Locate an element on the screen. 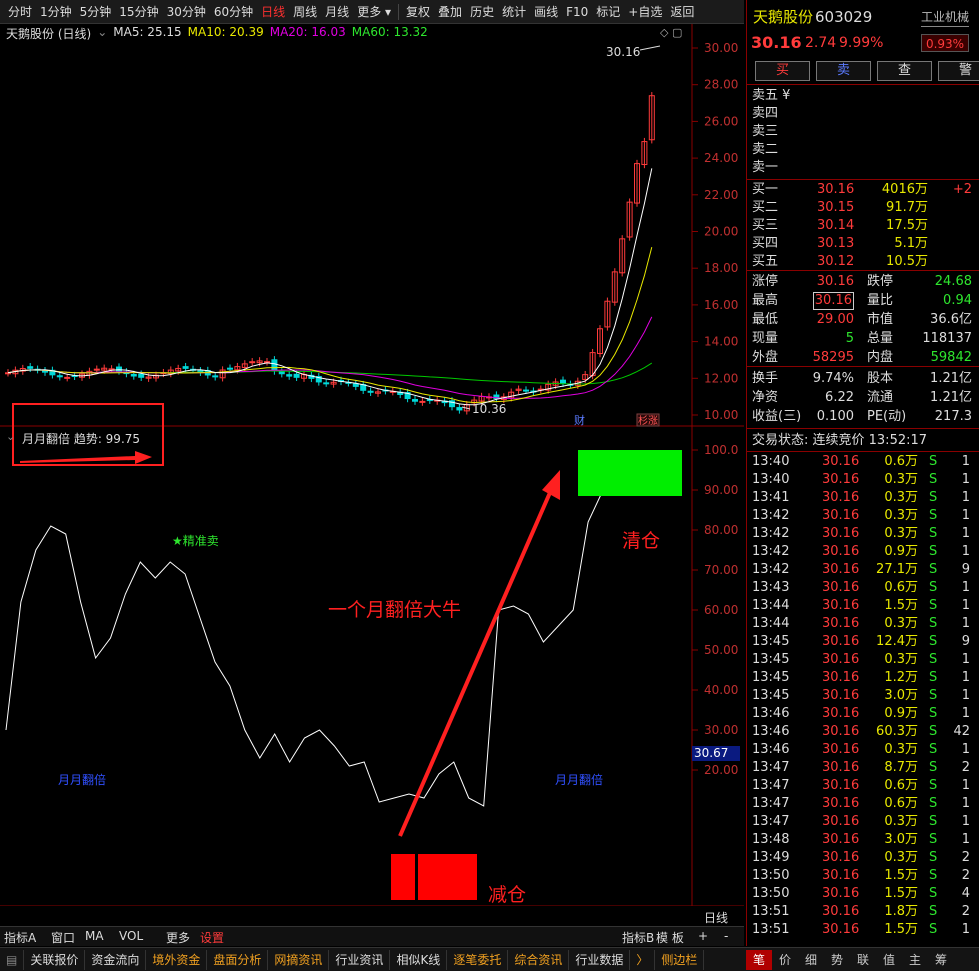  tick-row: 13:43 30.16 0.6万 S 1 is located at coordinates (863, 588).